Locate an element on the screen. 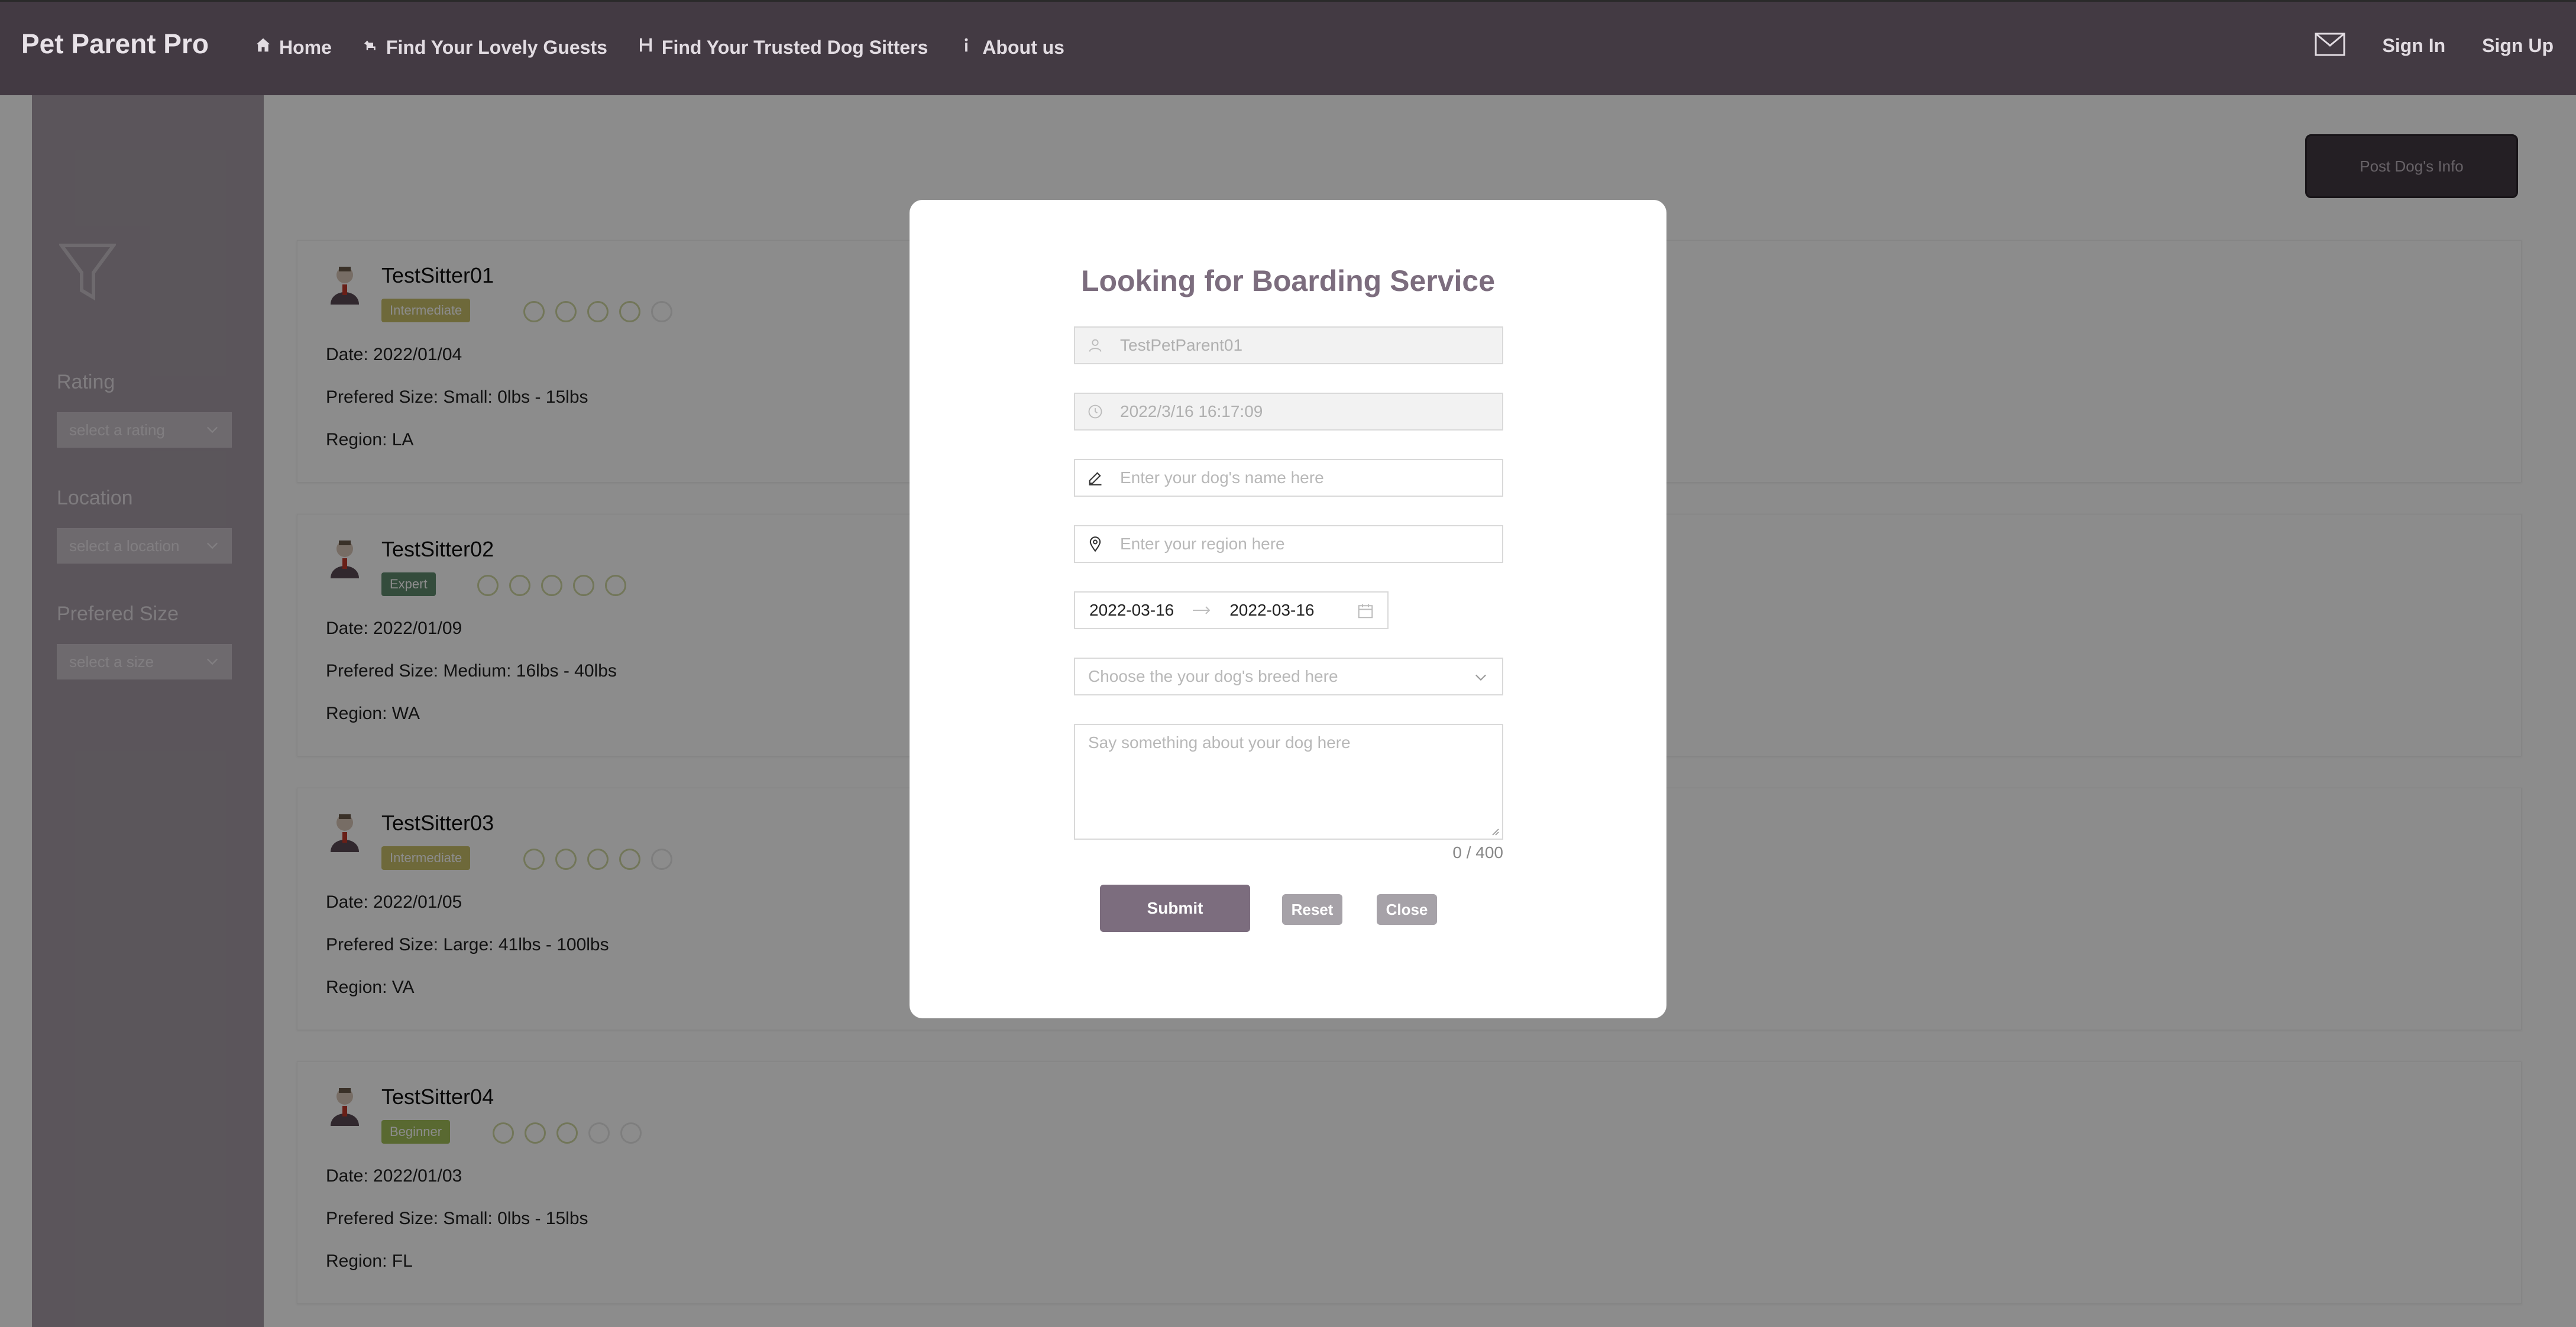 The width and height of the screenshot is (2576, 1327). mail-icon is located at coordinates (2330, 46).